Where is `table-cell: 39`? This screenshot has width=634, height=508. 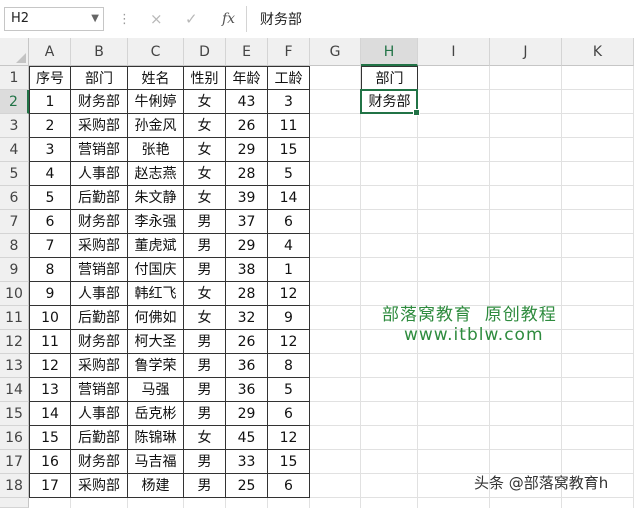
table-cell: 39 is located at coordinates (247, 198).